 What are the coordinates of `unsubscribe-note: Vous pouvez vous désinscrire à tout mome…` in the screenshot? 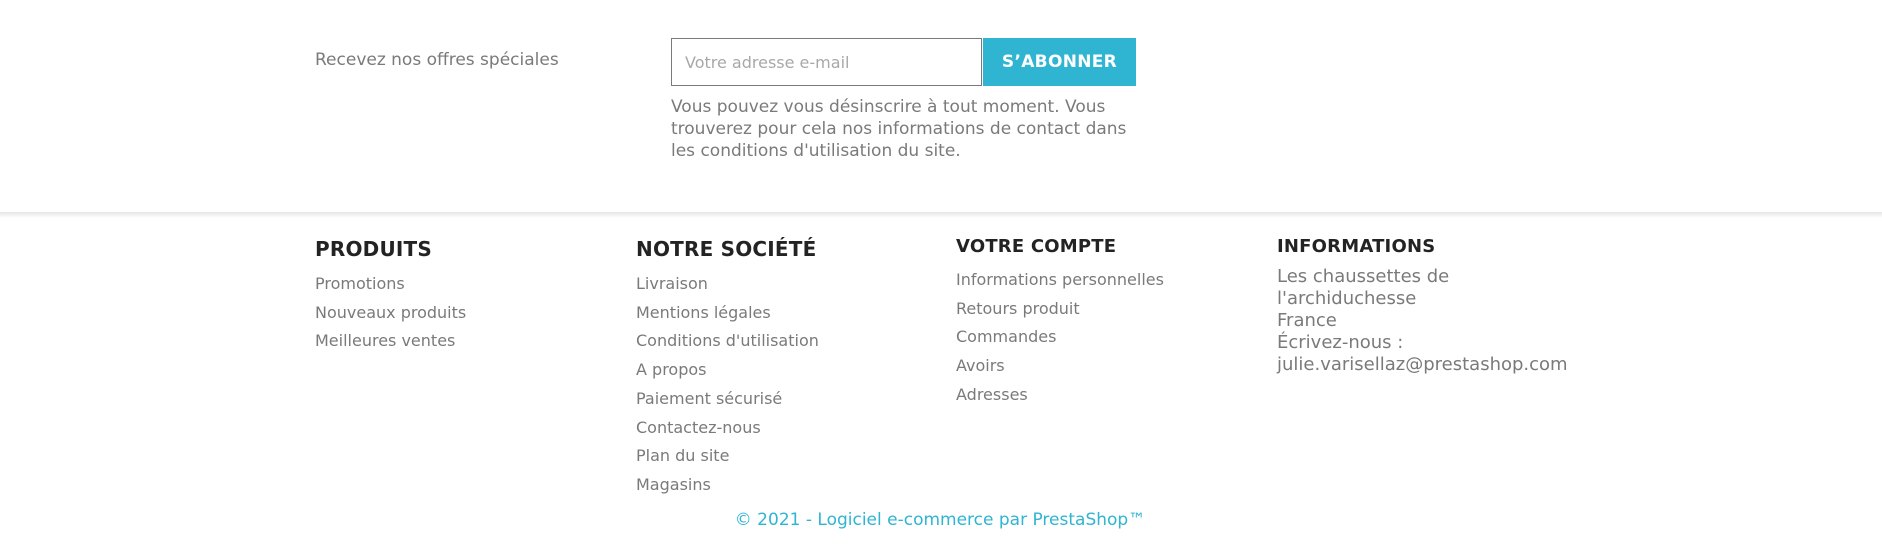 It's located at (899, 129).